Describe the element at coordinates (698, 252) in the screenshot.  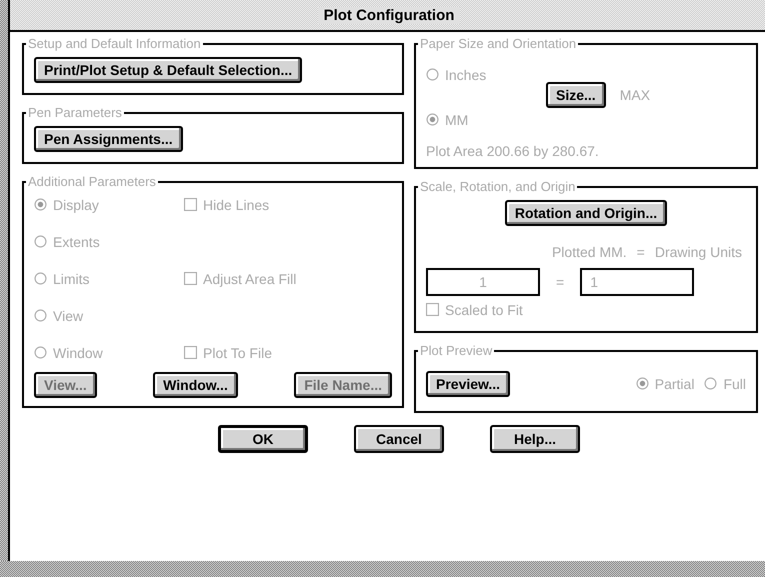
I see `column-label: Drawing Units` at that location.